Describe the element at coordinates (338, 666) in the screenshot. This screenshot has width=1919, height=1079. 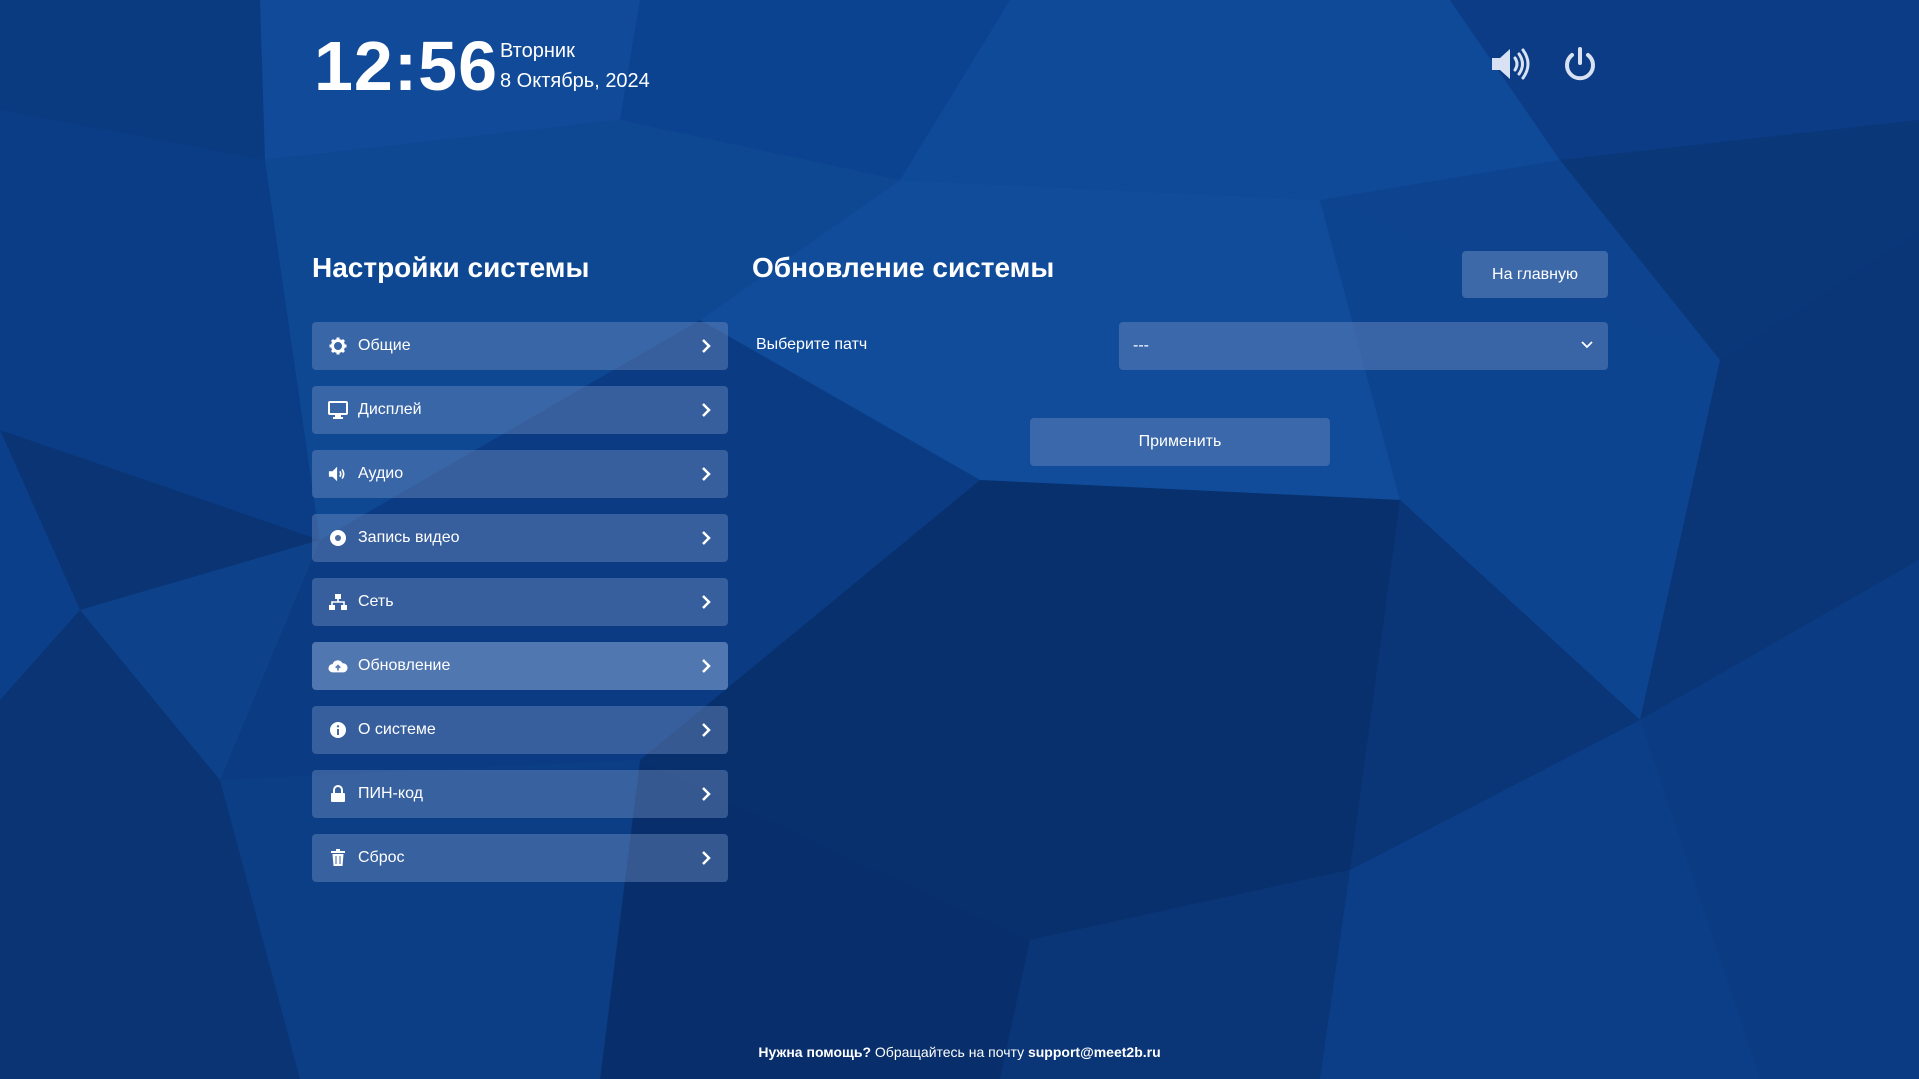
I see `cloud-upload-icon` at that location.